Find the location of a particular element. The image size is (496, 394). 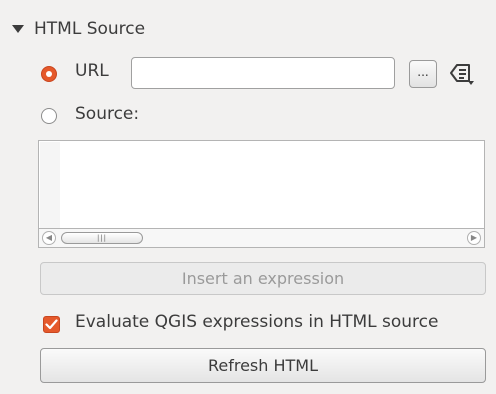

source-radio is located at coordinates (49, 116).